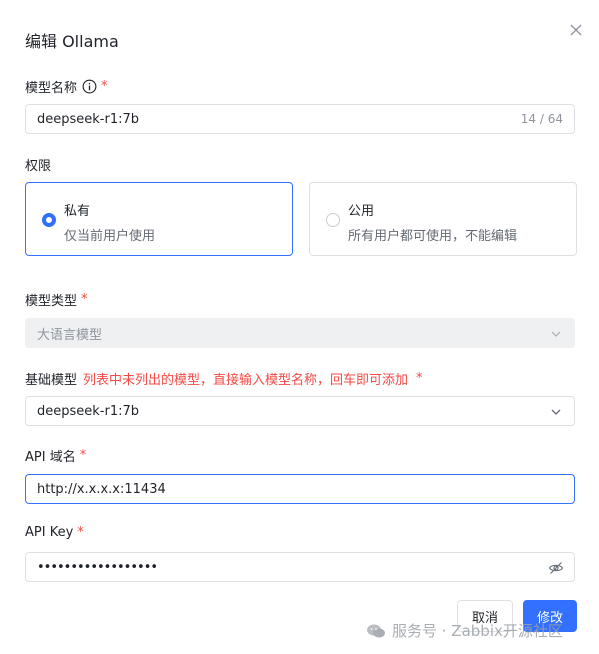 Image resolution: width=599 pixels, height=654 pixels. Describe the element at coordinates (88, 411) in the screenshot. I see `base-model-value: deepseek-r1:7b` at that location.